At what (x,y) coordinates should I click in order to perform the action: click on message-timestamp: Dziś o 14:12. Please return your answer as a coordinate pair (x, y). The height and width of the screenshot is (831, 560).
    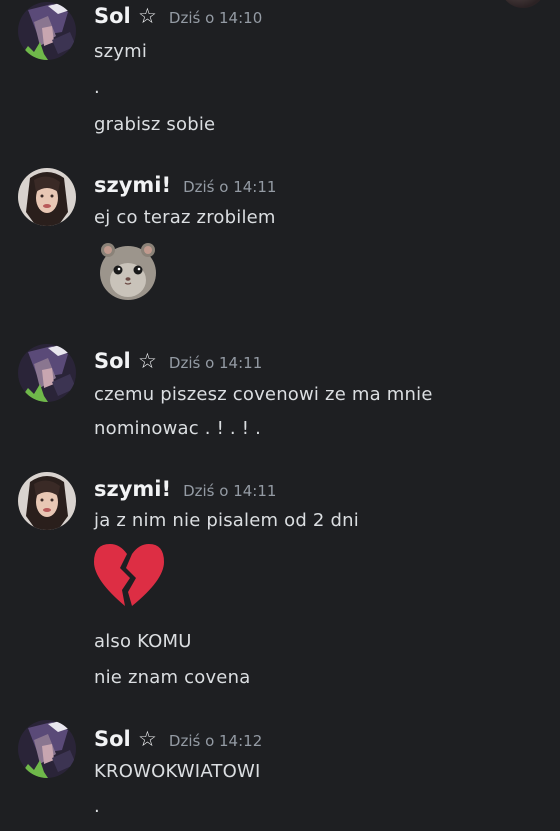
    Looking at the image, I should click on (215, 741).